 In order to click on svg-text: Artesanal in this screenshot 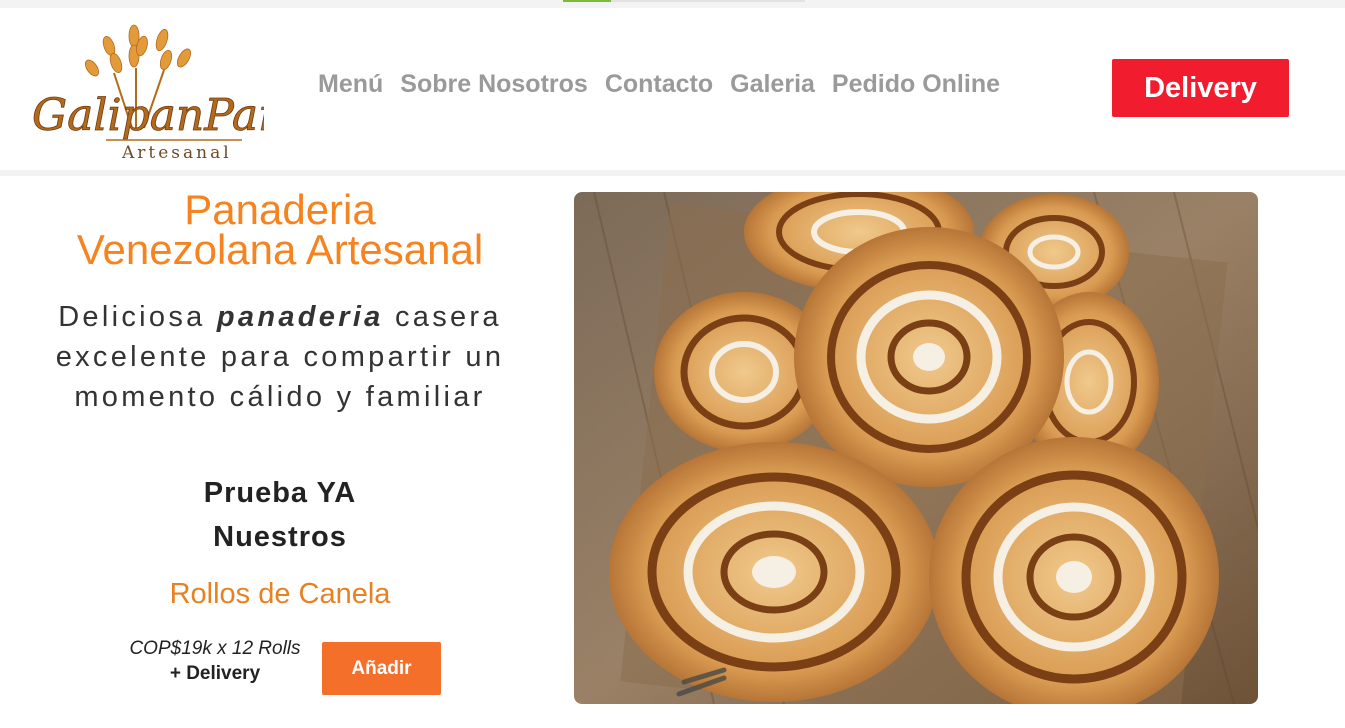, I will do `click(176, 153)`.